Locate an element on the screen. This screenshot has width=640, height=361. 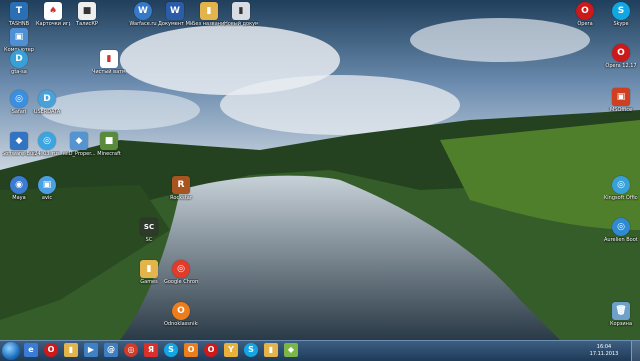
desktop-icon-sc: SC SC is located at coordinates (149, 230).